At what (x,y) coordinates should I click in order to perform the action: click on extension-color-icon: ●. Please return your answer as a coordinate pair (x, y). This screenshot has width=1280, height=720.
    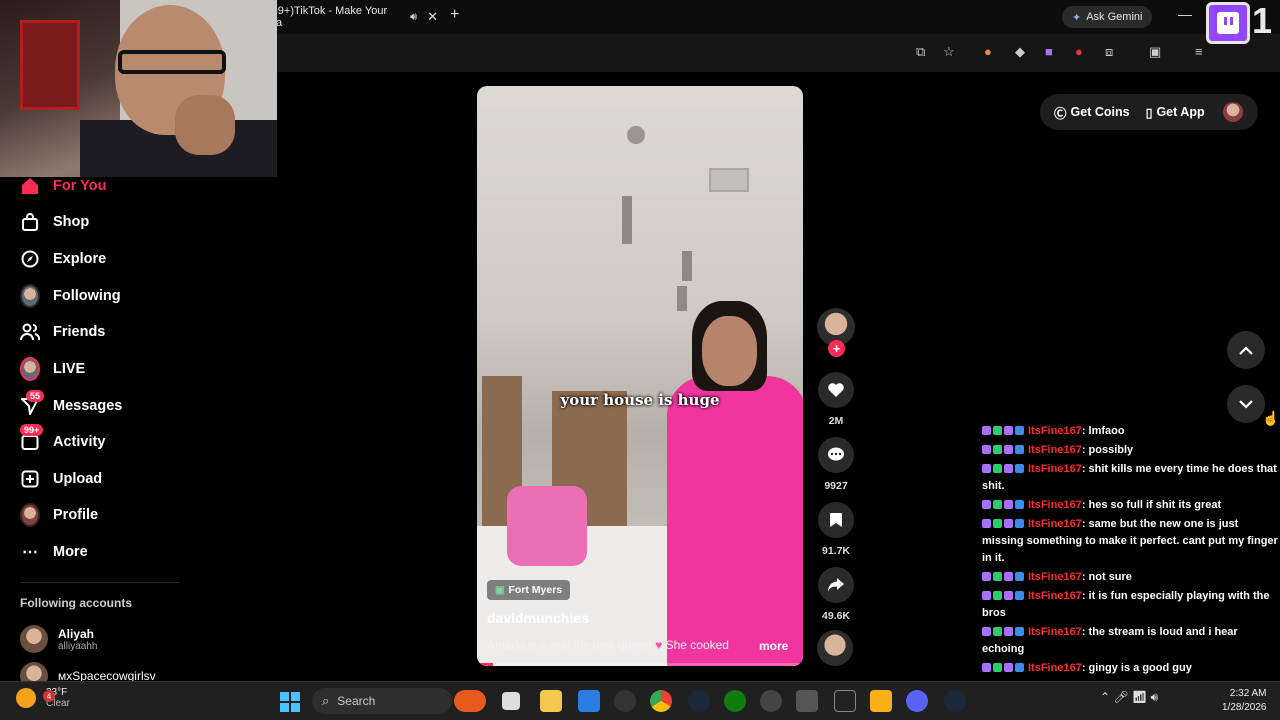
    Looking at the image, I should click on (988, 51).